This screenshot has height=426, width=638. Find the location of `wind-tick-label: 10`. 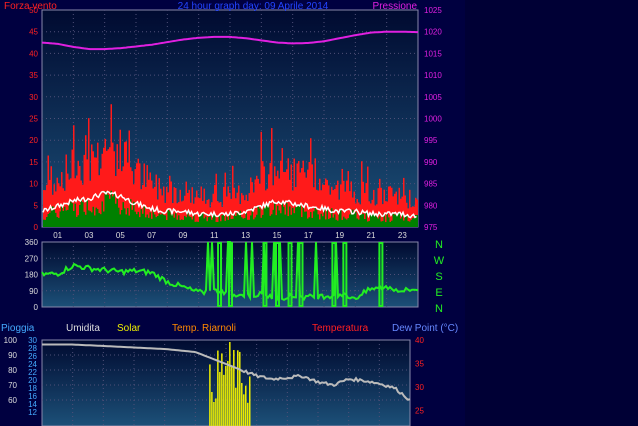

wind-tick-label: 10 is located at coordinates (33, 184).